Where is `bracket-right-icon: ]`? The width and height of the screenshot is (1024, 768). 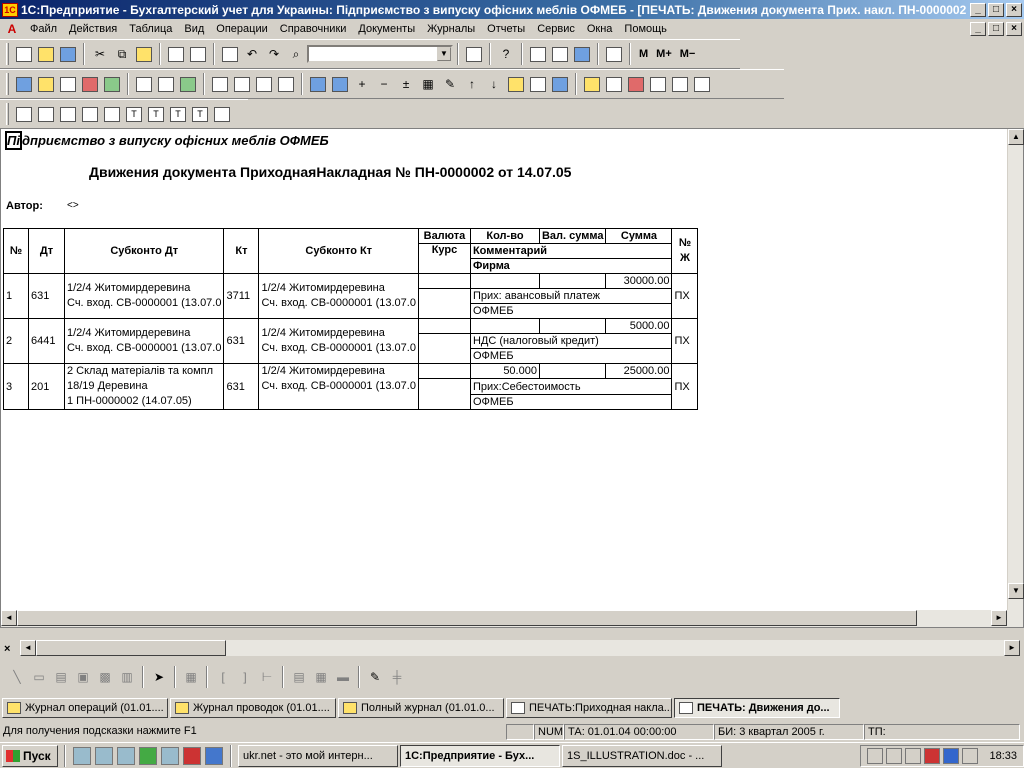 bracket-right-icon: ] is located at coordinates (245, 677).